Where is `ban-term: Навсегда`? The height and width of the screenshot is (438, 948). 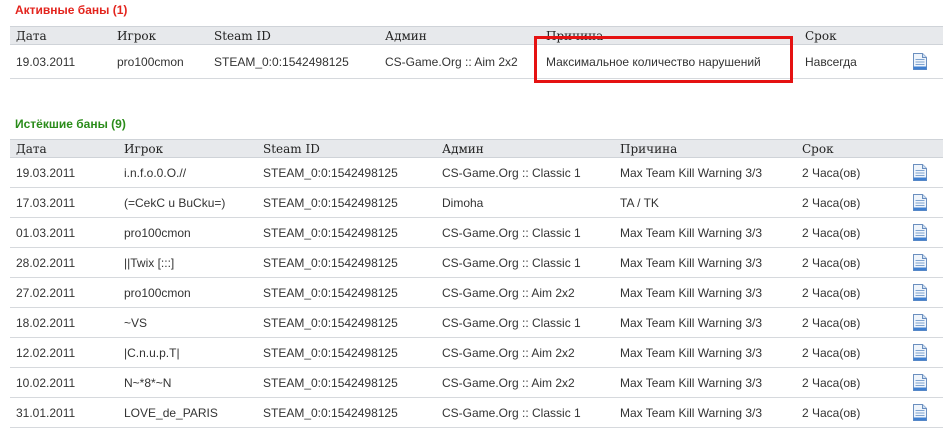
ban-term: Навсегда is located at coordinates (851, 61).